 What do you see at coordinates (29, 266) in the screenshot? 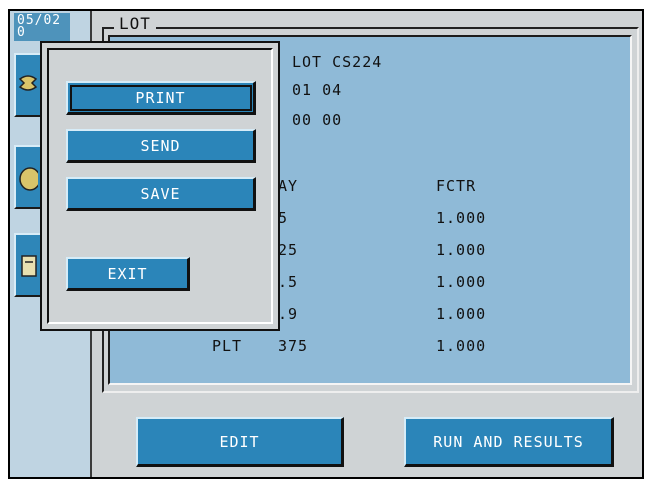
I see `document-icon` at bounding box center [29, 266].